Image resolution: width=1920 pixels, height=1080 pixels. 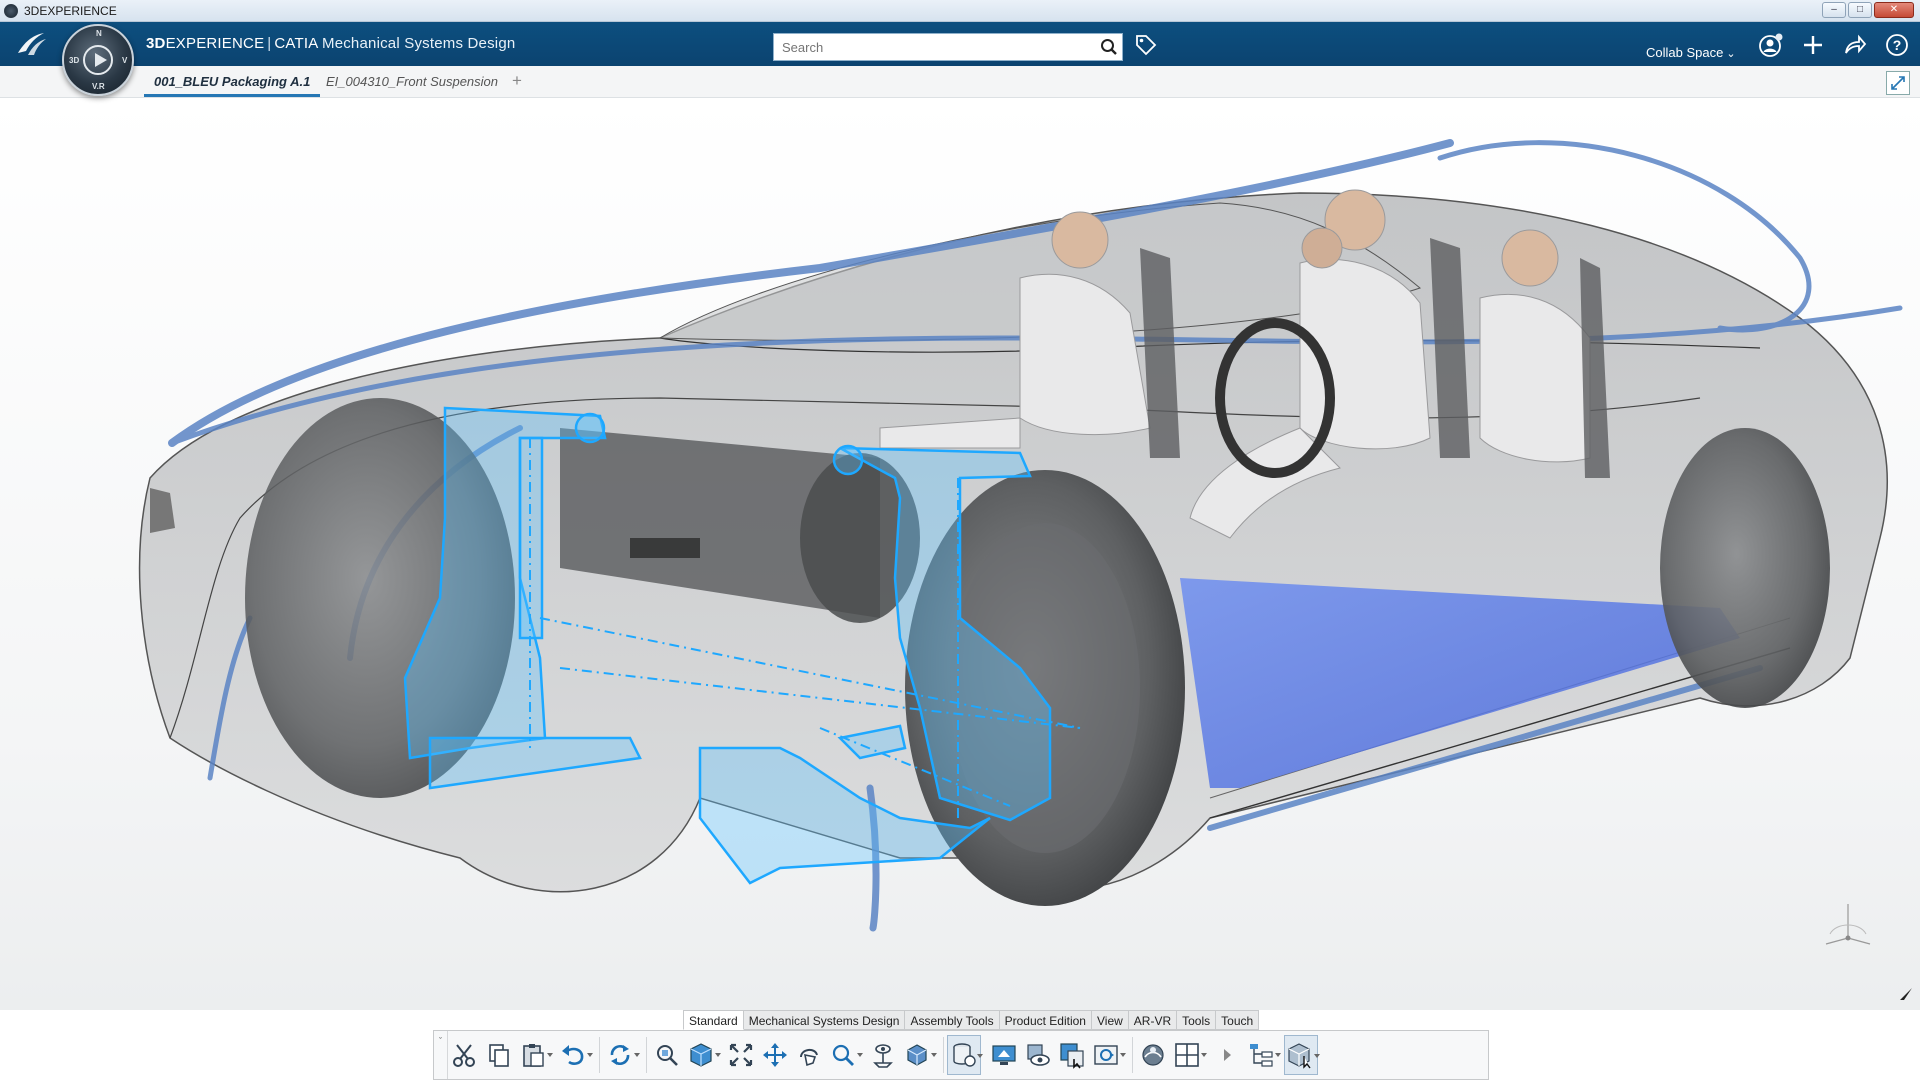 I want to click on shading-icon, so click(x=918, y=1055).